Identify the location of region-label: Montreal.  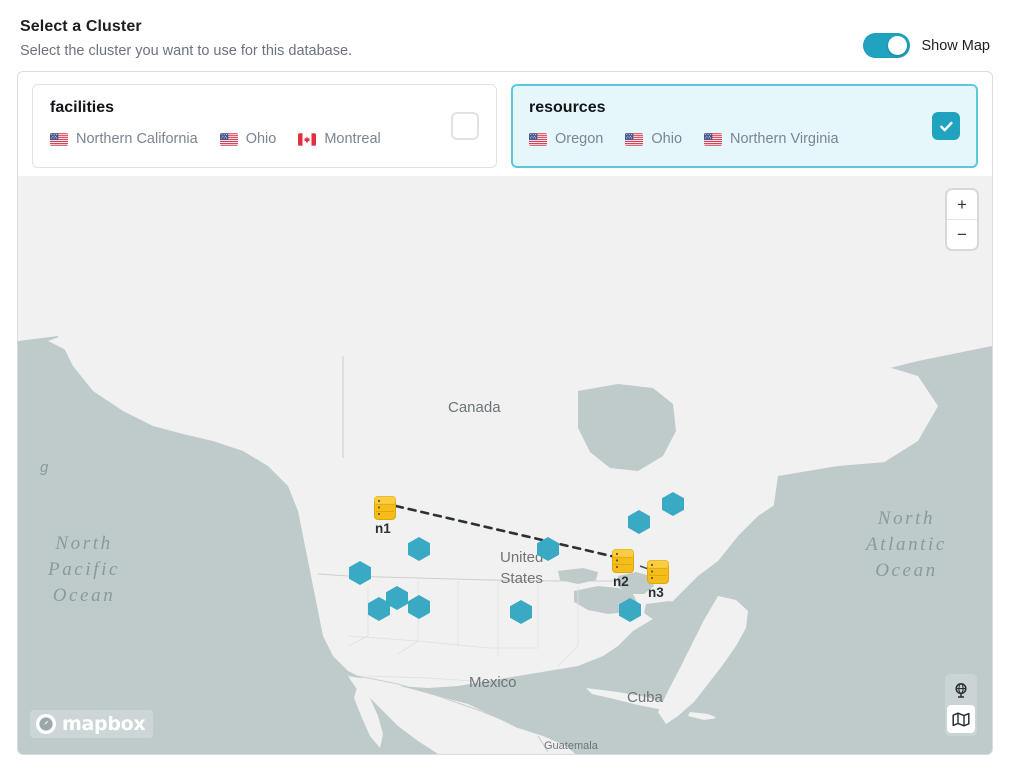
(352, 139).